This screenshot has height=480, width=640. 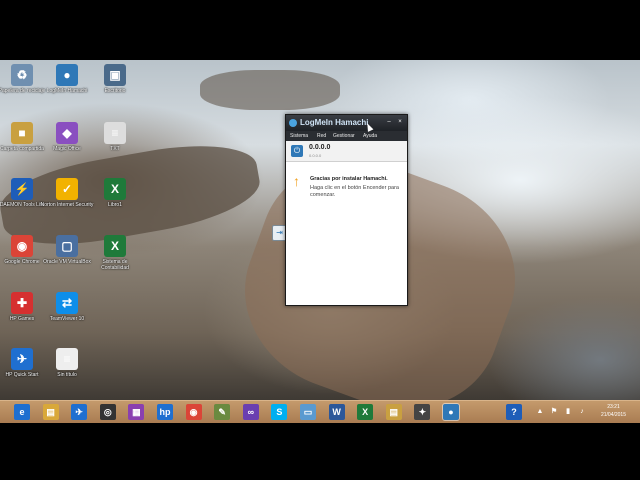 What do you see at coordinates (22, 189) in the screenshot?
I see `daemon-tools-icon: ⚡` at bounding box center [22, 189].